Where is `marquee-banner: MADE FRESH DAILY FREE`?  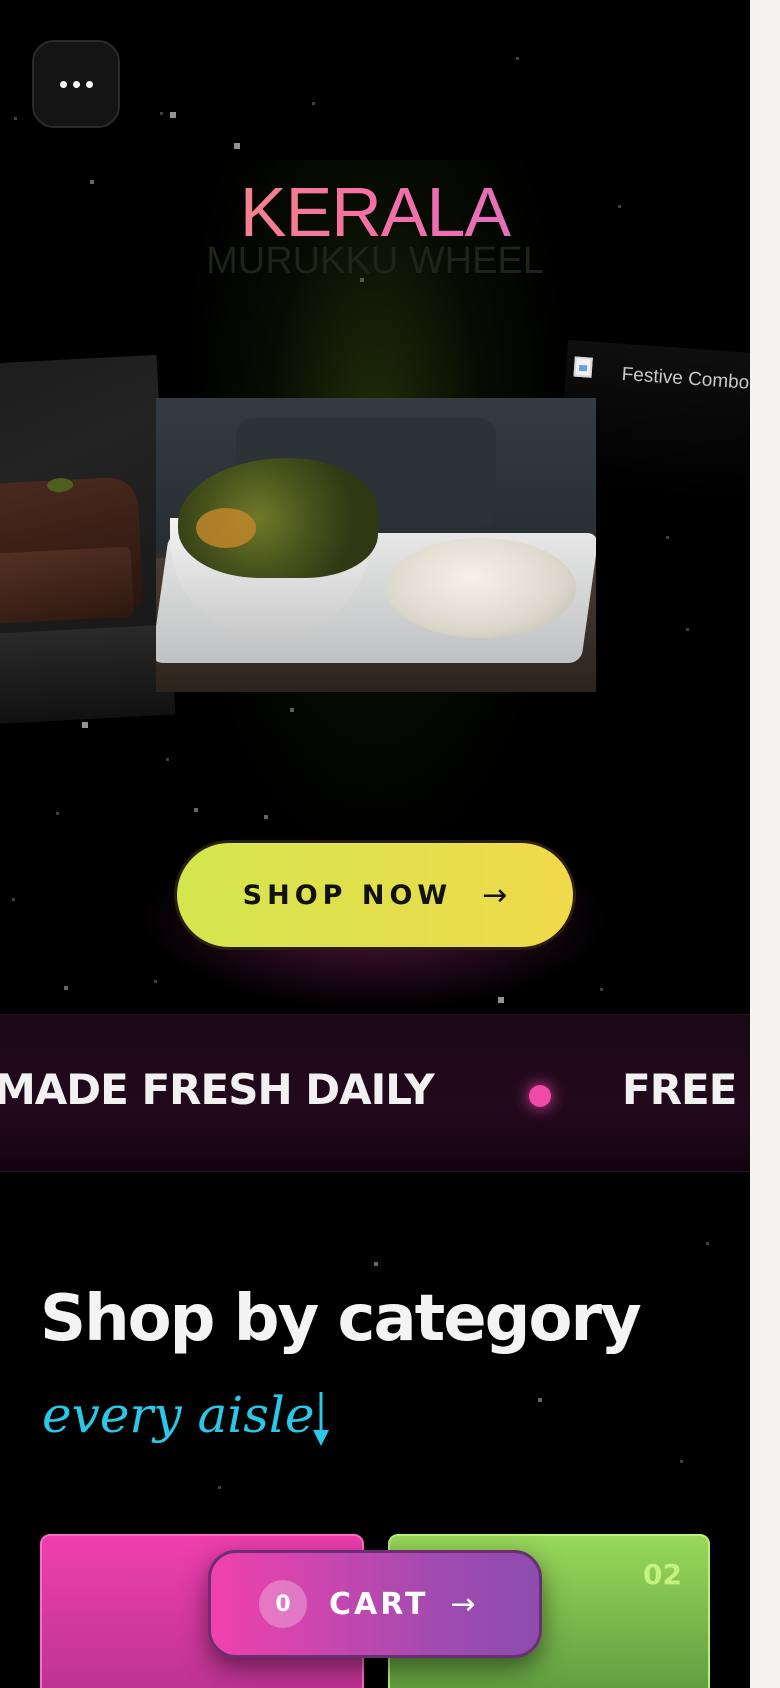
marquee-banner: MADE FRESH DAILY FREE is located at coordinates (375, 1093).